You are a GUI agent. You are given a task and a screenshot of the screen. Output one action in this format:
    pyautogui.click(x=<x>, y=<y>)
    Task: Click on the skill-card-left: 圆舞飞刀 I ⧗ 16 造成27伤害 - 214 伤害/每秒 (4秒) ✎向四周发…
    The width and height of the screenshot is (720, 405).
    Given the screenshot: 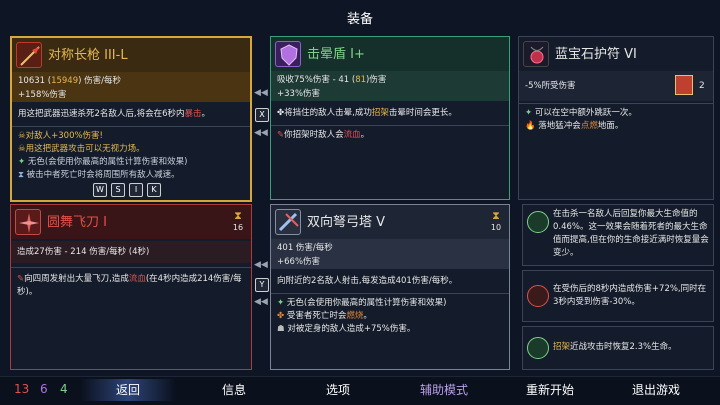 What is the action you would take?
    pyautogui.click(x=131, y=287)
    